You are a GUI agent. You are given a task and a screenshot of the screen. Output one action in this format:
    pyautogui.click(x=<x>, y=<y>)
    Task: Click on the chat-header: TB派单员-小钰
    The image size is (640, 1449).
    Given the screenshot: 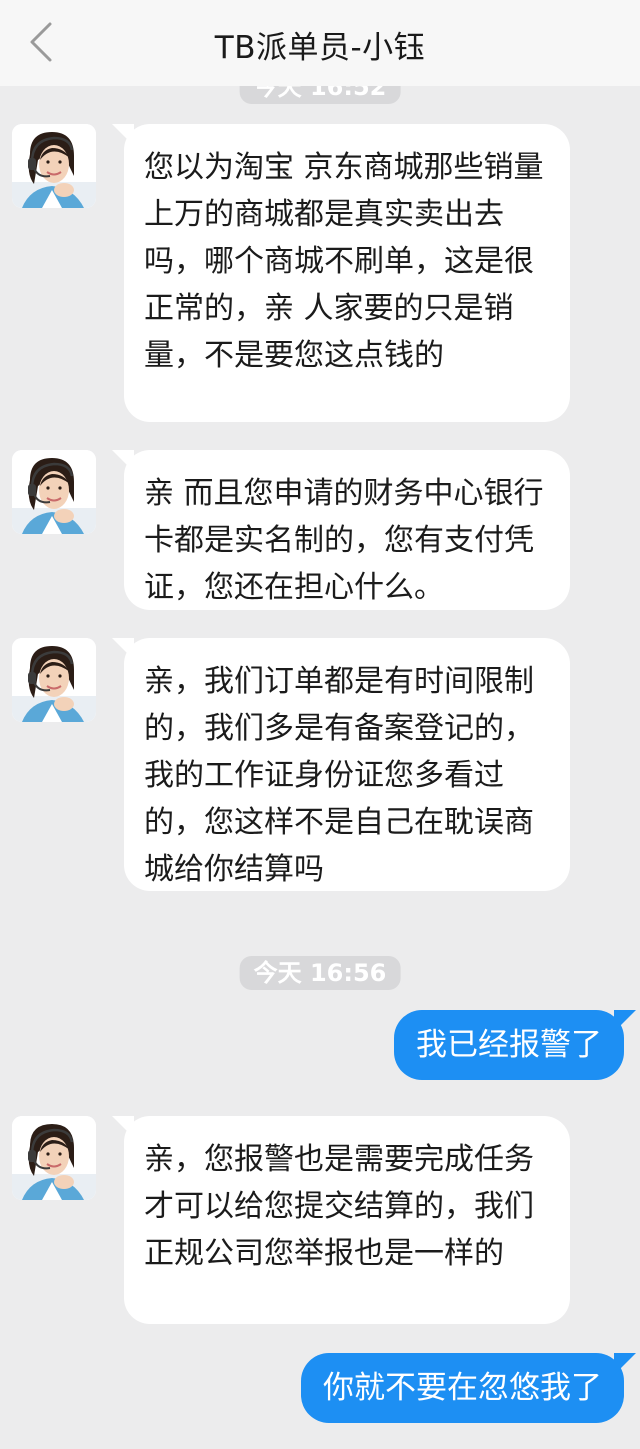 What is the action you would take?
    pyautogui.click(x=320, y=43)
    